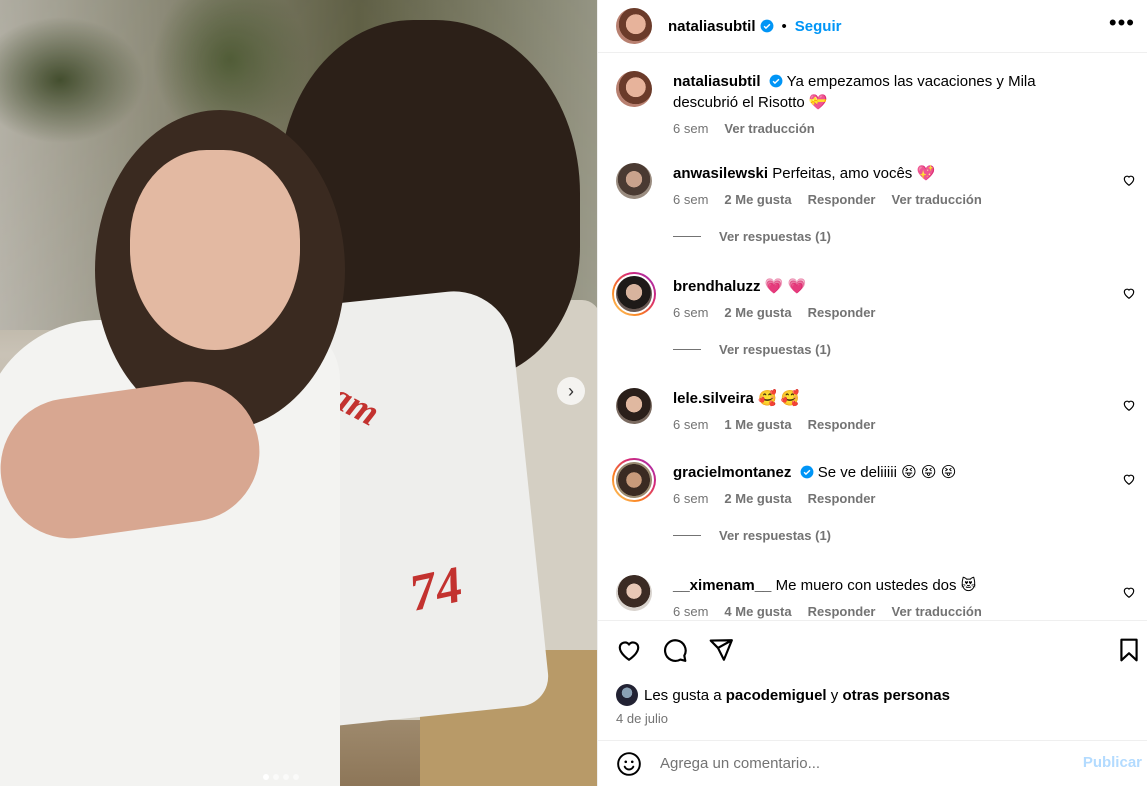  What do you see at coordinates (717, 286) in the screenshot?
I see `commenter-username: brendhaluzz` at bounding box center [717, 286].